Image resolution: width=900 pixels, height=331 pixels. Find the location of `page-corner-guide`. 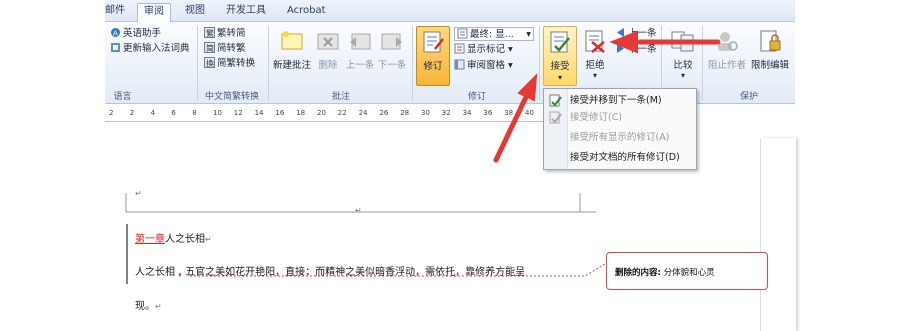

page-corner-guide is located at coordinates (353, 203).